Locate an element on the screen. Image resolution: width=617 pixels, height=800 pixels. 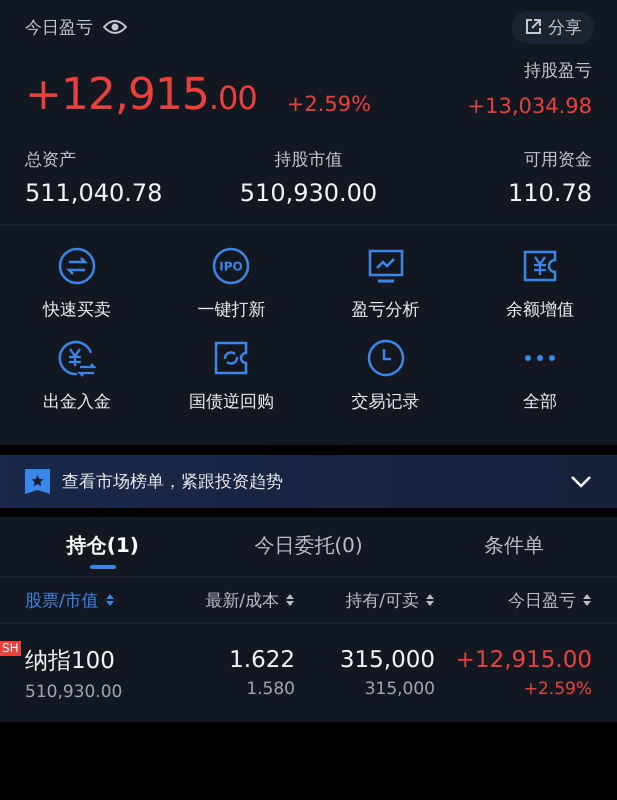
stat-value: 511,040.78 is located at coordinates (94, 193).